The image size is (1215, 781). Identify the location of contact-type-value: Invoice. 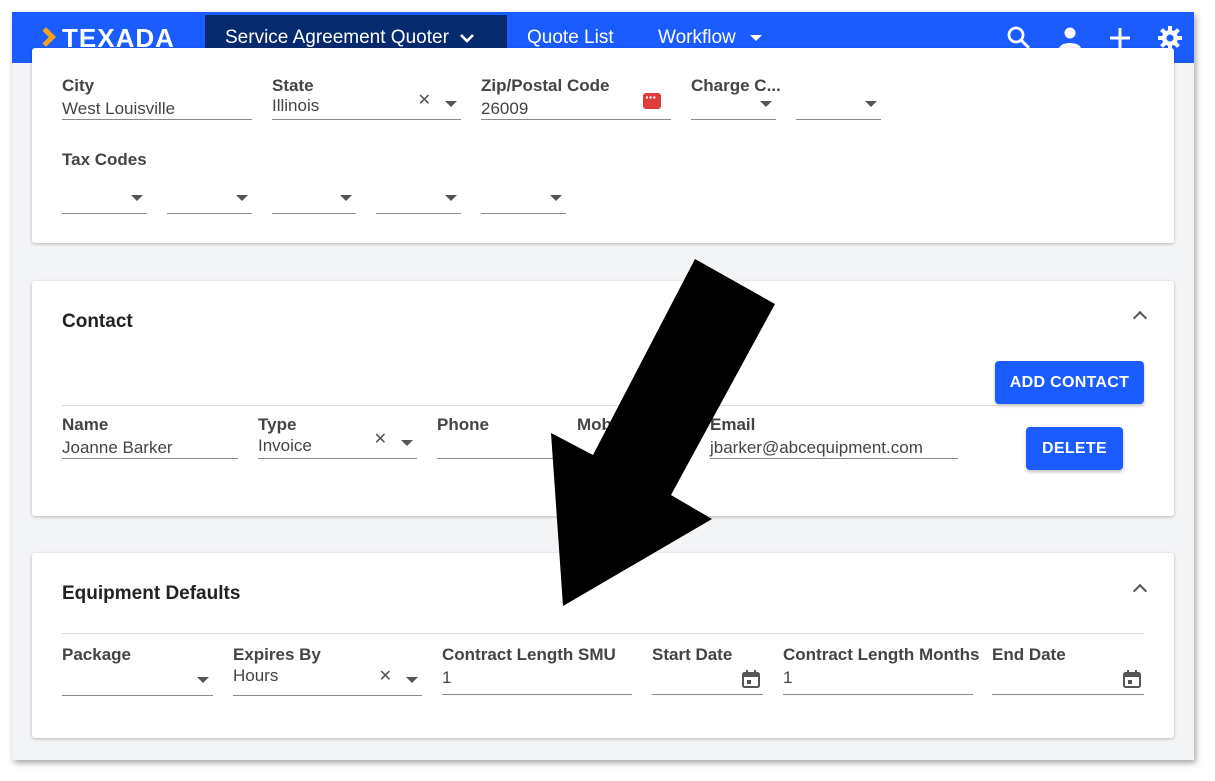
(285, 445).